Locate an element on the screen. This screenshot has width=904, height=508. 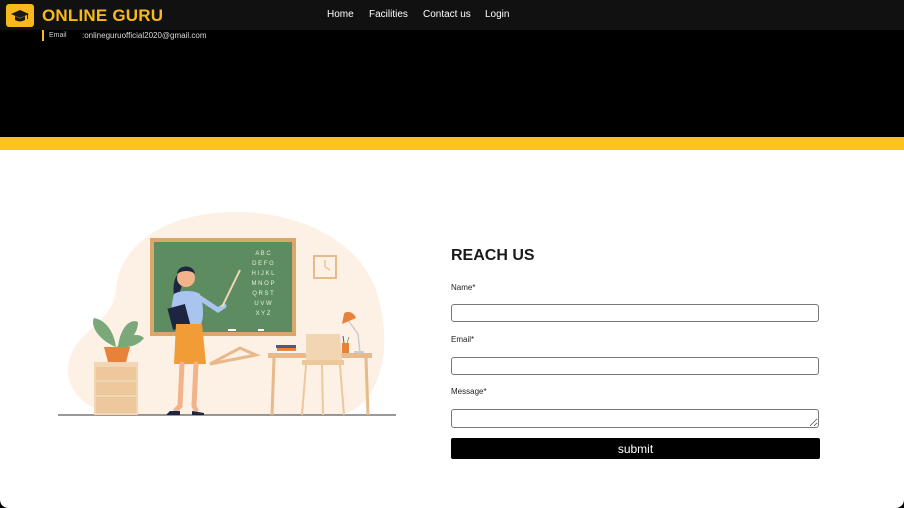
plant-pot is located at coordinates (117, 354).